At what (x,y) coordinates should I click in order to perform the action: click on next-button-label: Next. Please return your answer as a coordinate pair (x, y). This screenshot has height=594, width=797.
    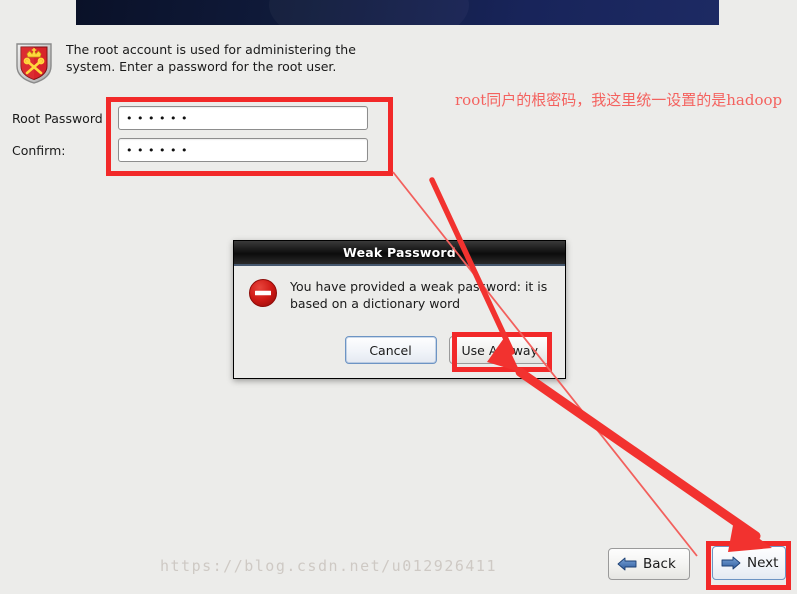
    Looking at the image, I should click on (763, 563).